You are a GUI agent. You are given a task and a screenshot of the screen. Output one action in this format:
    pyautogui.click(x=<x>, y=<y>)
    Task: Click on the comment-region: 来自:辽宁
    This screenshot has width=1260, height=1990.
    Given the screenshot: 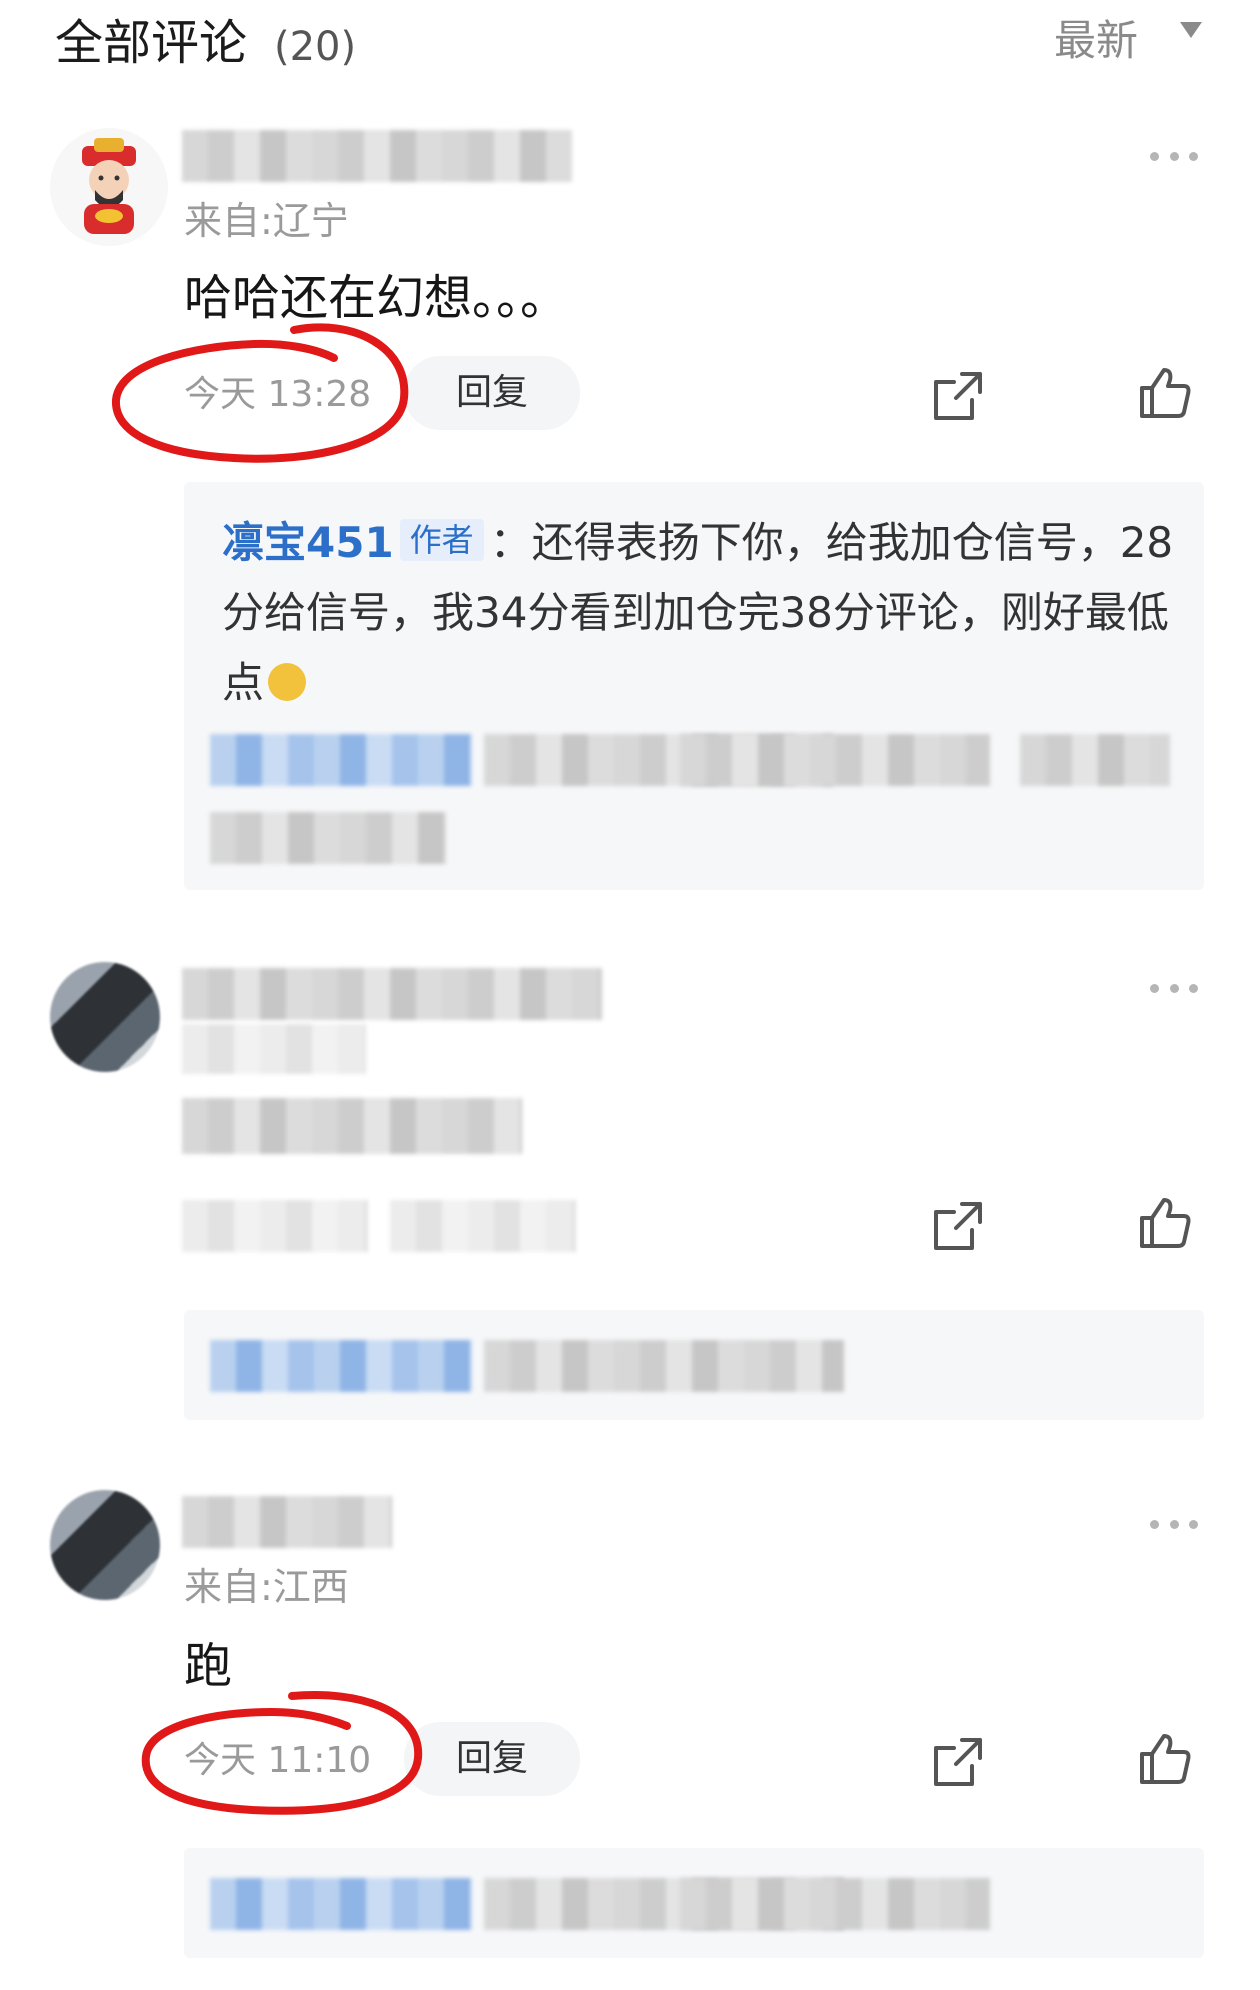 What is the action you would take?
    pyautogui.click(x=266, y=221)
    